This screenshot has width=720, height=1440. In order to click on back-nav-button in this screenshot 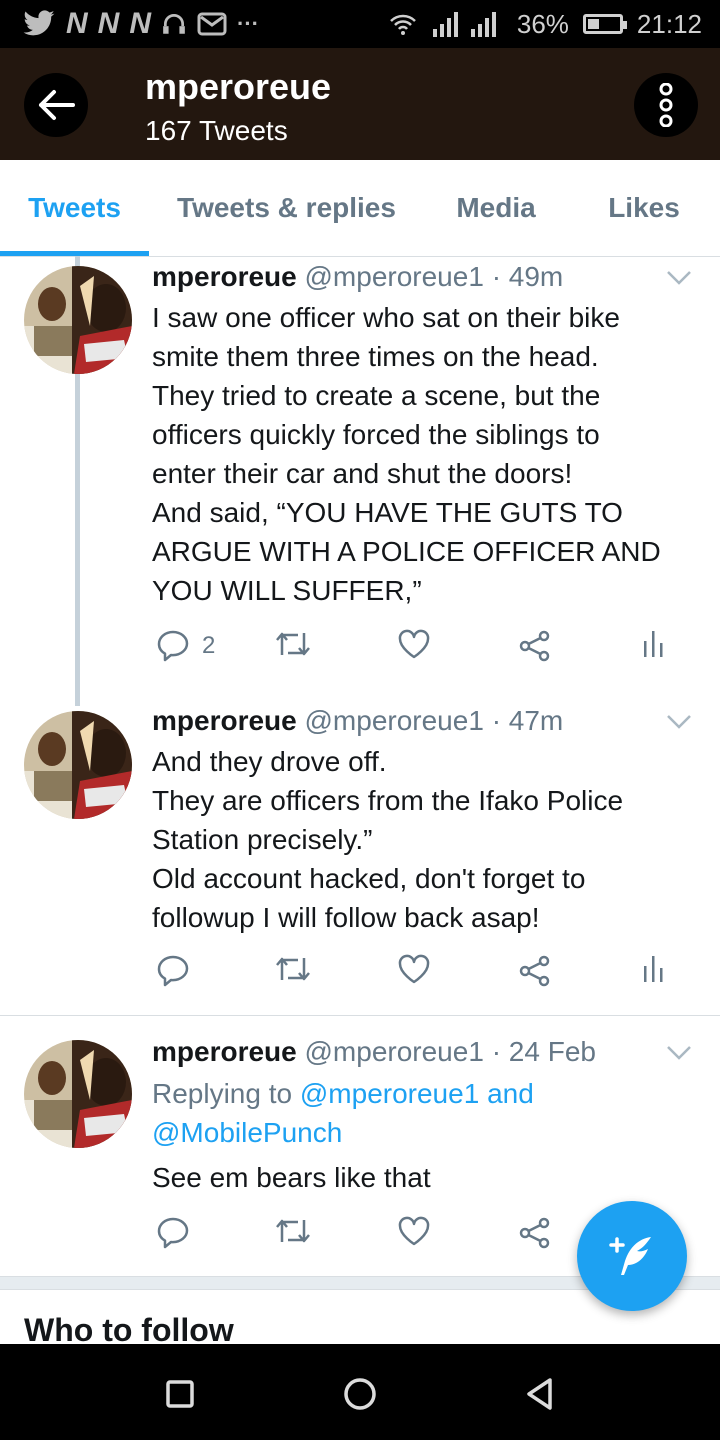, I will do `click(540, 1394)`.